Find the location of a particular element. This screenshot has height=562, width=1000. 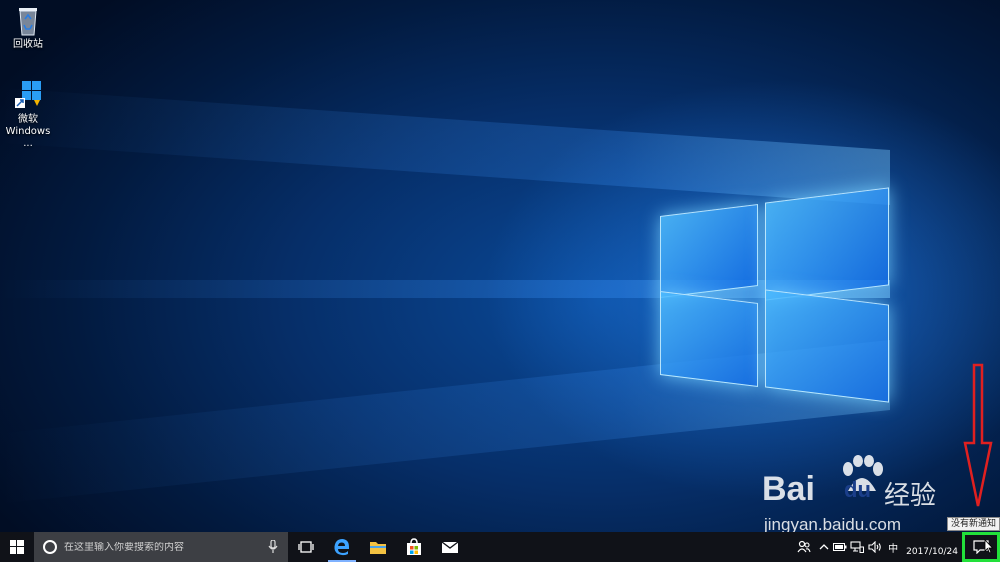

file-explorer-icon is located at coordinates (378, 548).